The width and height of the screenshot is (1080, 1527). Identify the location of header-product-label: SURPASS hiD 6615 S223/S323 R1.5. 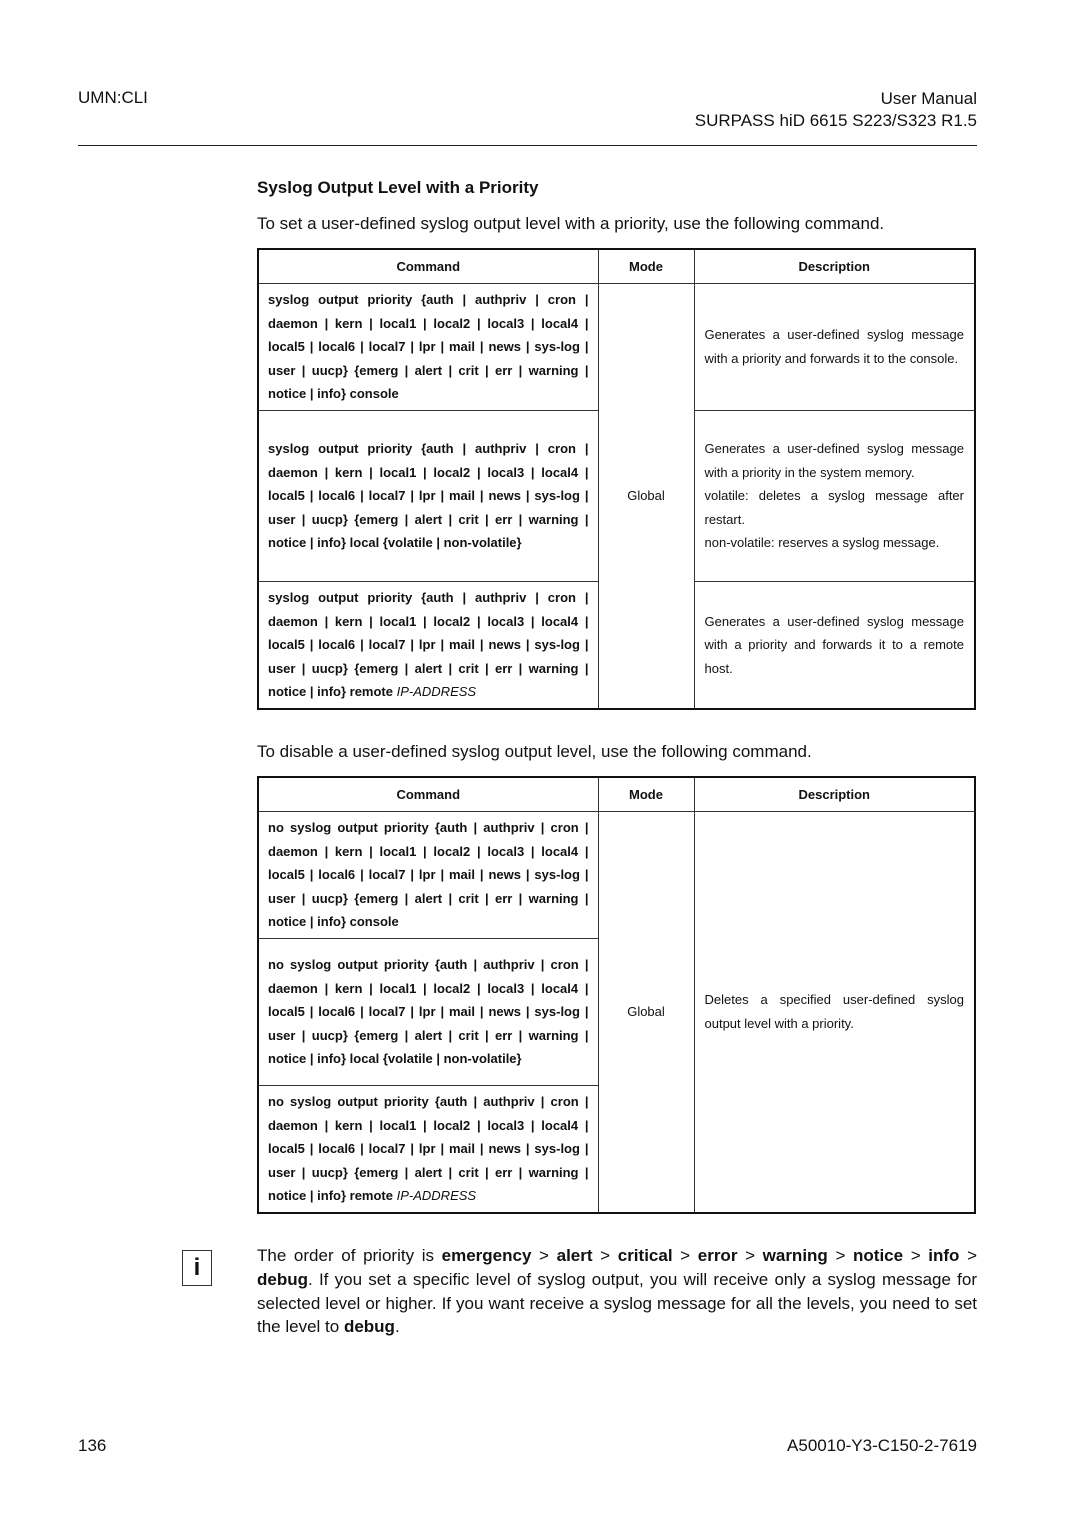
(835, 120).